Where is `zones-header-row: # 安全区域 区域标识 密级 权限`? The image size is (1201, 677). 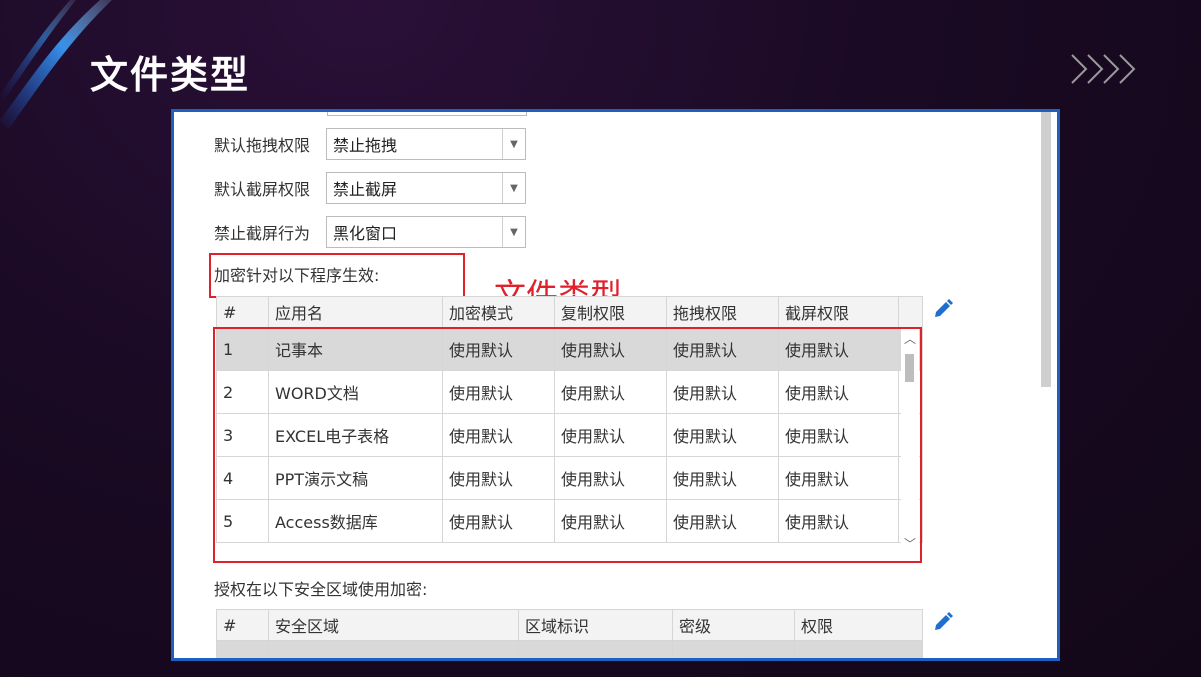
zones-header-row: # 安全区域 区域标识 密级 权限 is located at coordinates (569, 625).